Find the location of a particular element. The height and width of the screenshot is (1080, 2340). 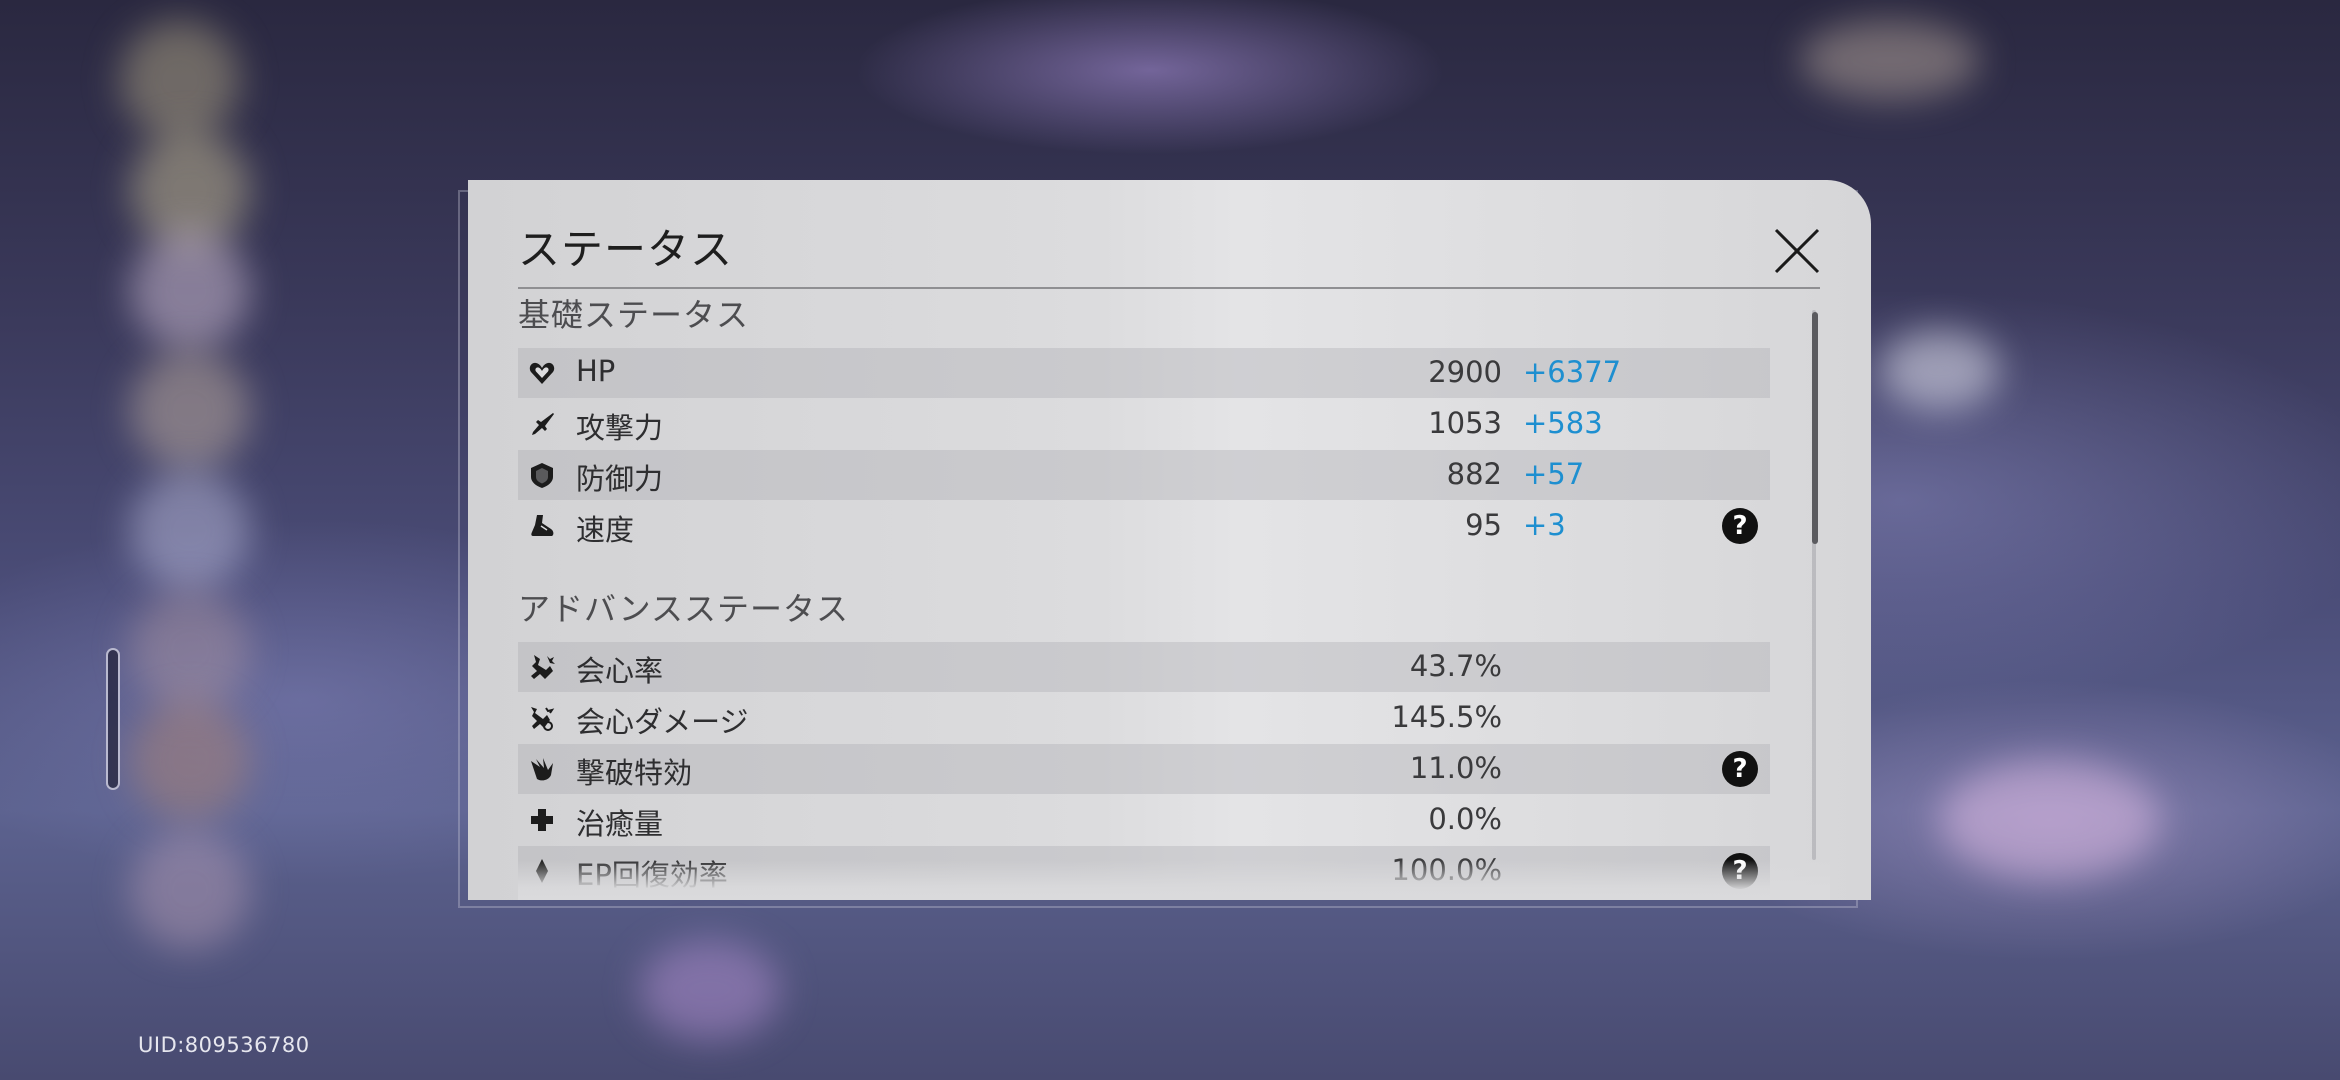

stat-row-spd: 速度 95 +3 ? is located at coordinates (1144, 526).